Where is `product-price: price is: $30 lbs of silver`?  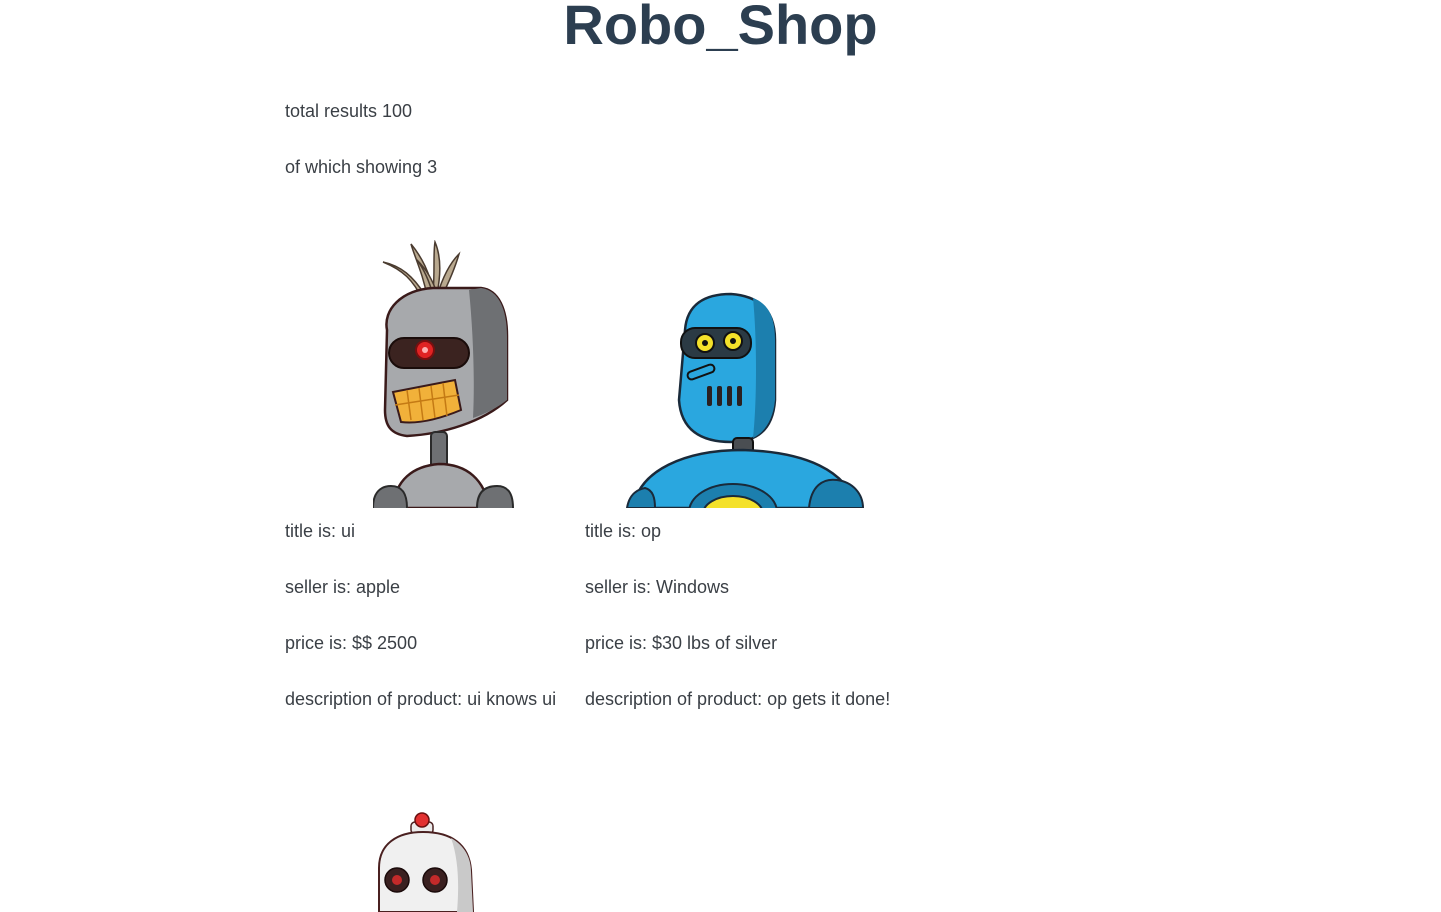
product-price: price is: $30 lbs of silver is located at coordinates (681, 643).